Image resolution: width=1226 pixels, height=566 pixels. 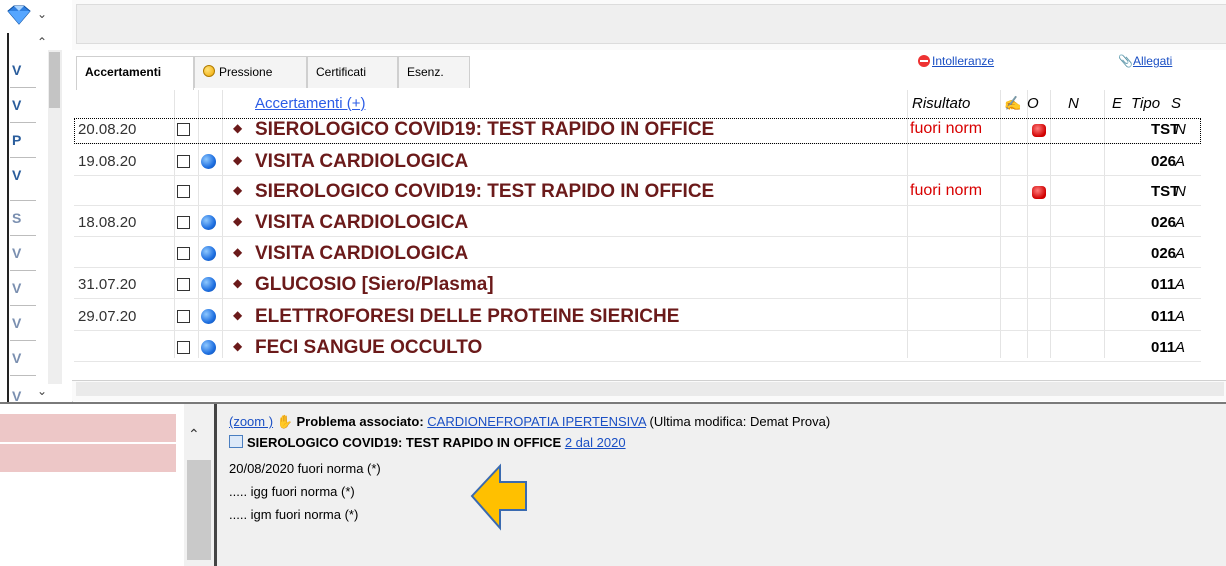 What do you see at coordinates (536, 421) in the screenshot?
I see `problema-link: CARDIONEFROPATIA IPERTENSIVA` at bounding box center [536, 421].